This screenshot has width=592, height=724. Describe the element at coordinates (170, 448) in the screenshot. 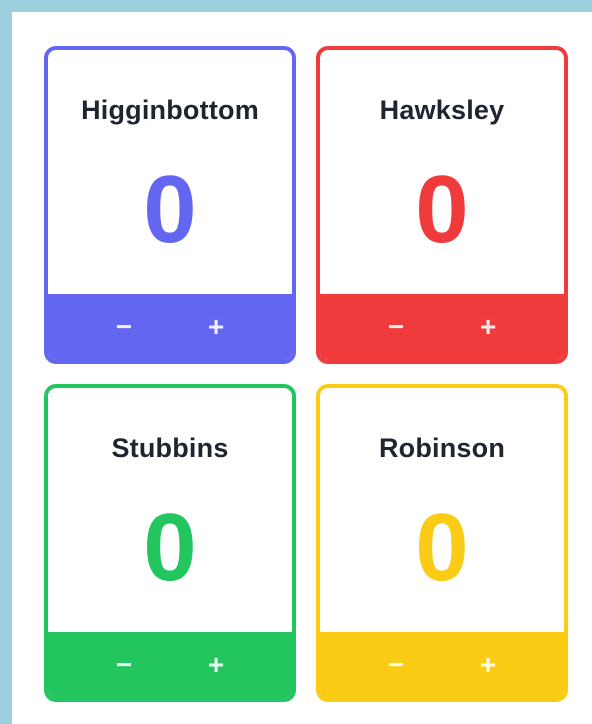

I see `player-name: Stubbins` at that location.